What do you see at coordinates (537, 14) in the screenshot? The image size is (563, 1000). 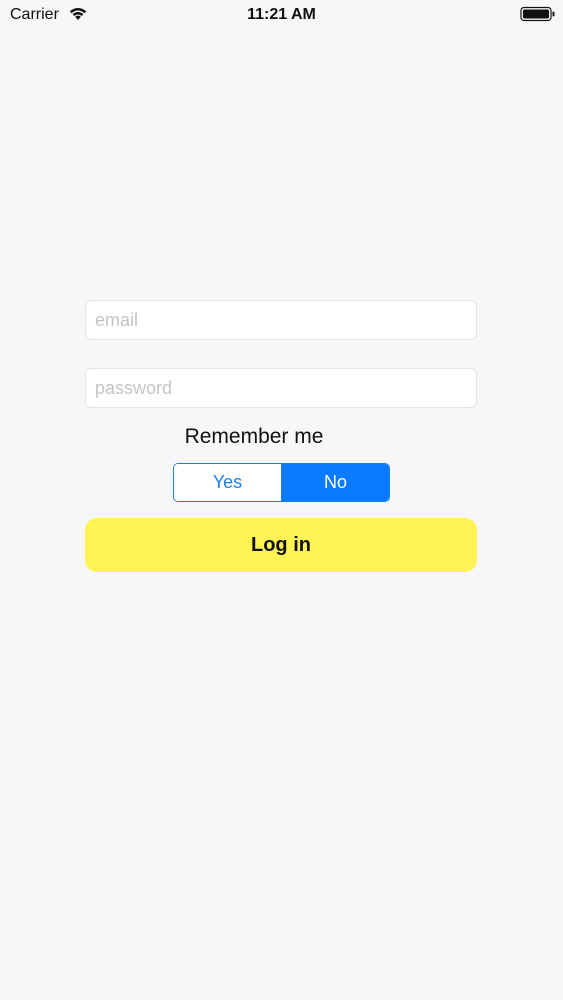 I see `battery-icon` at bounding box center [537, 14].